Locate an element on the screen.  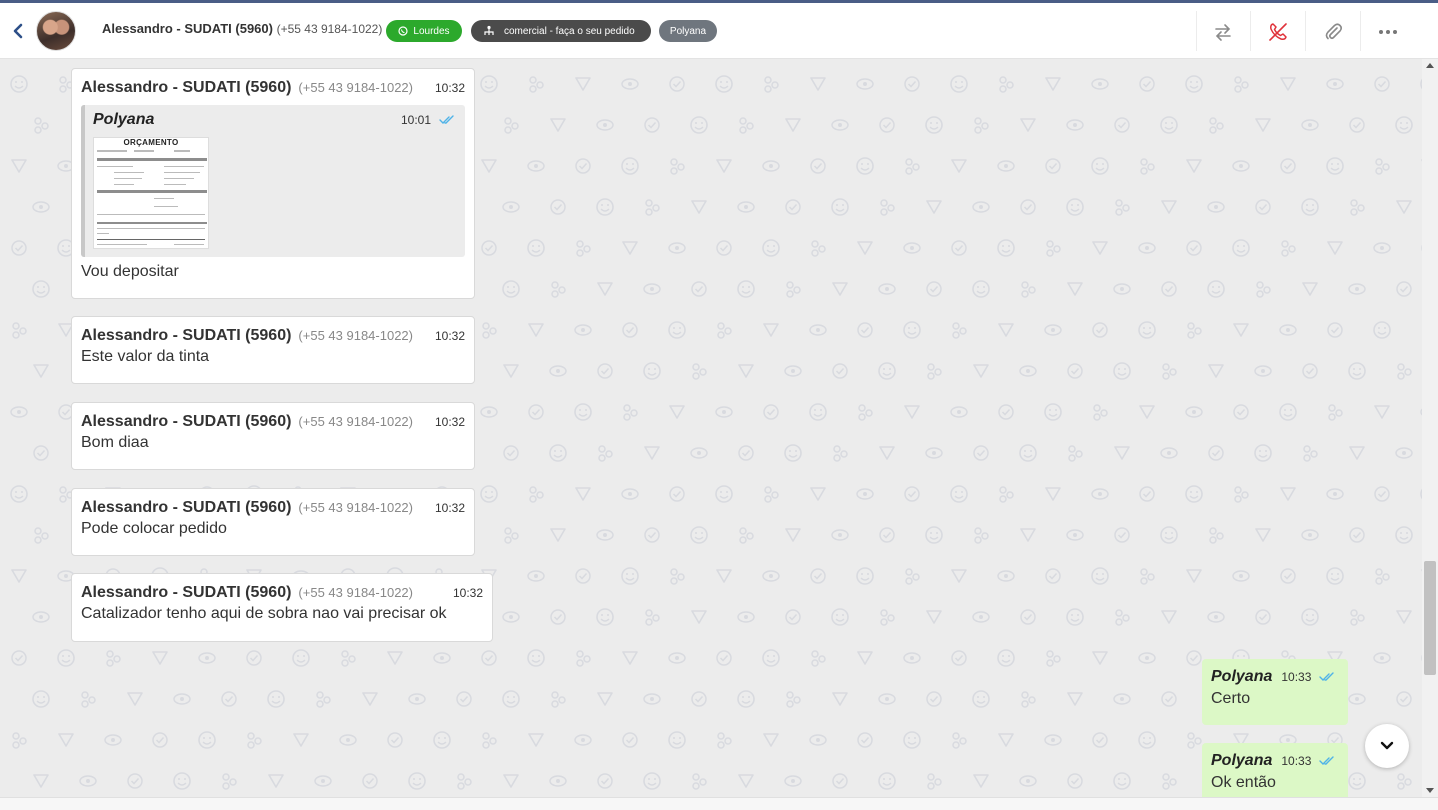
document-title: ORÇAMENTO is located at coordinates (151, 142).